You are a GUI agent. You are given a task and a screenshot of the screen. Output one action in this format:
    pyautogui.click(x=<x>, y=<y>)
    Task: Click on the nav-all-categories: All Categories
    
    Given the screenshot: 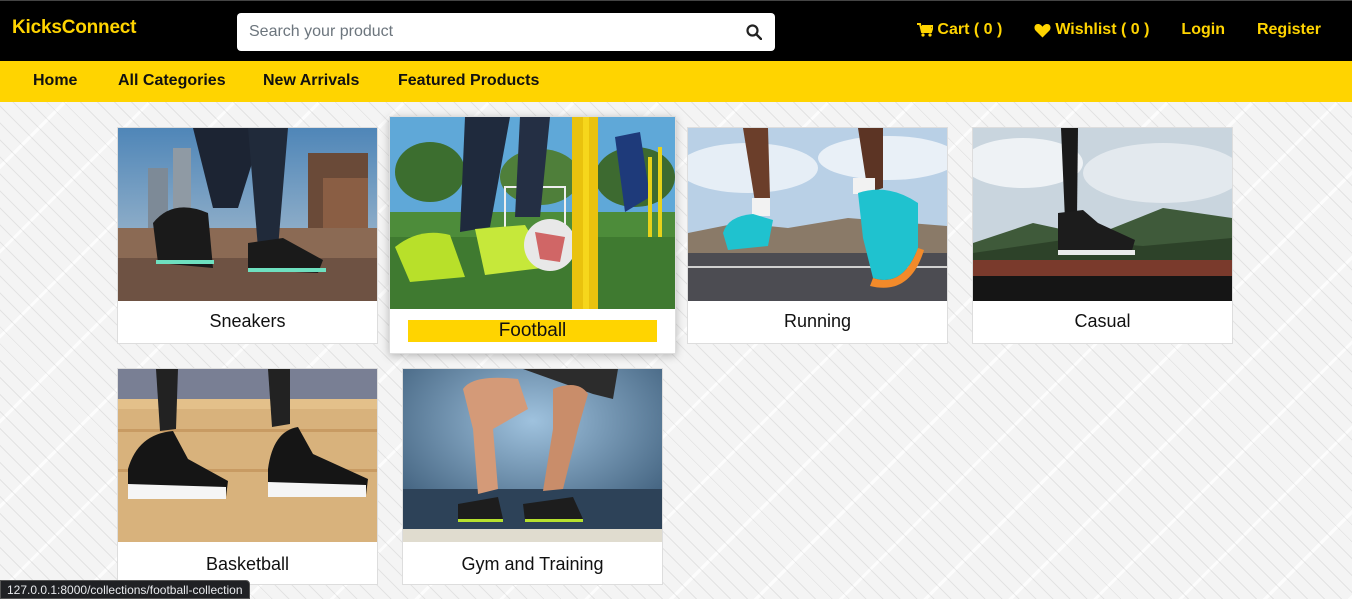 What is the action you would take?
    pyautogui.click(x=172, y=81)
    